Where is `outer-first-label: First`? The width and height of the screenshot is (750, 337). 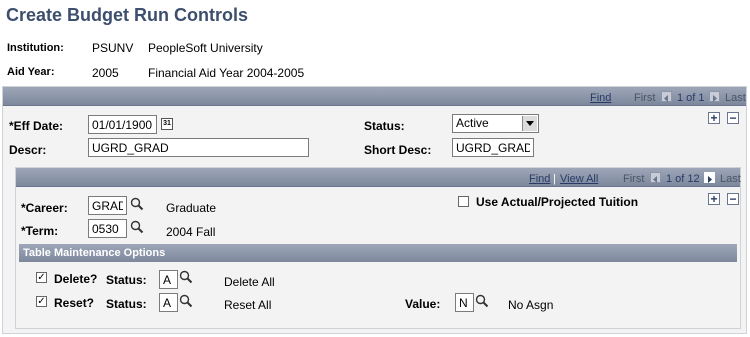 outer-first-label: First is located at coordinates (645, 98).